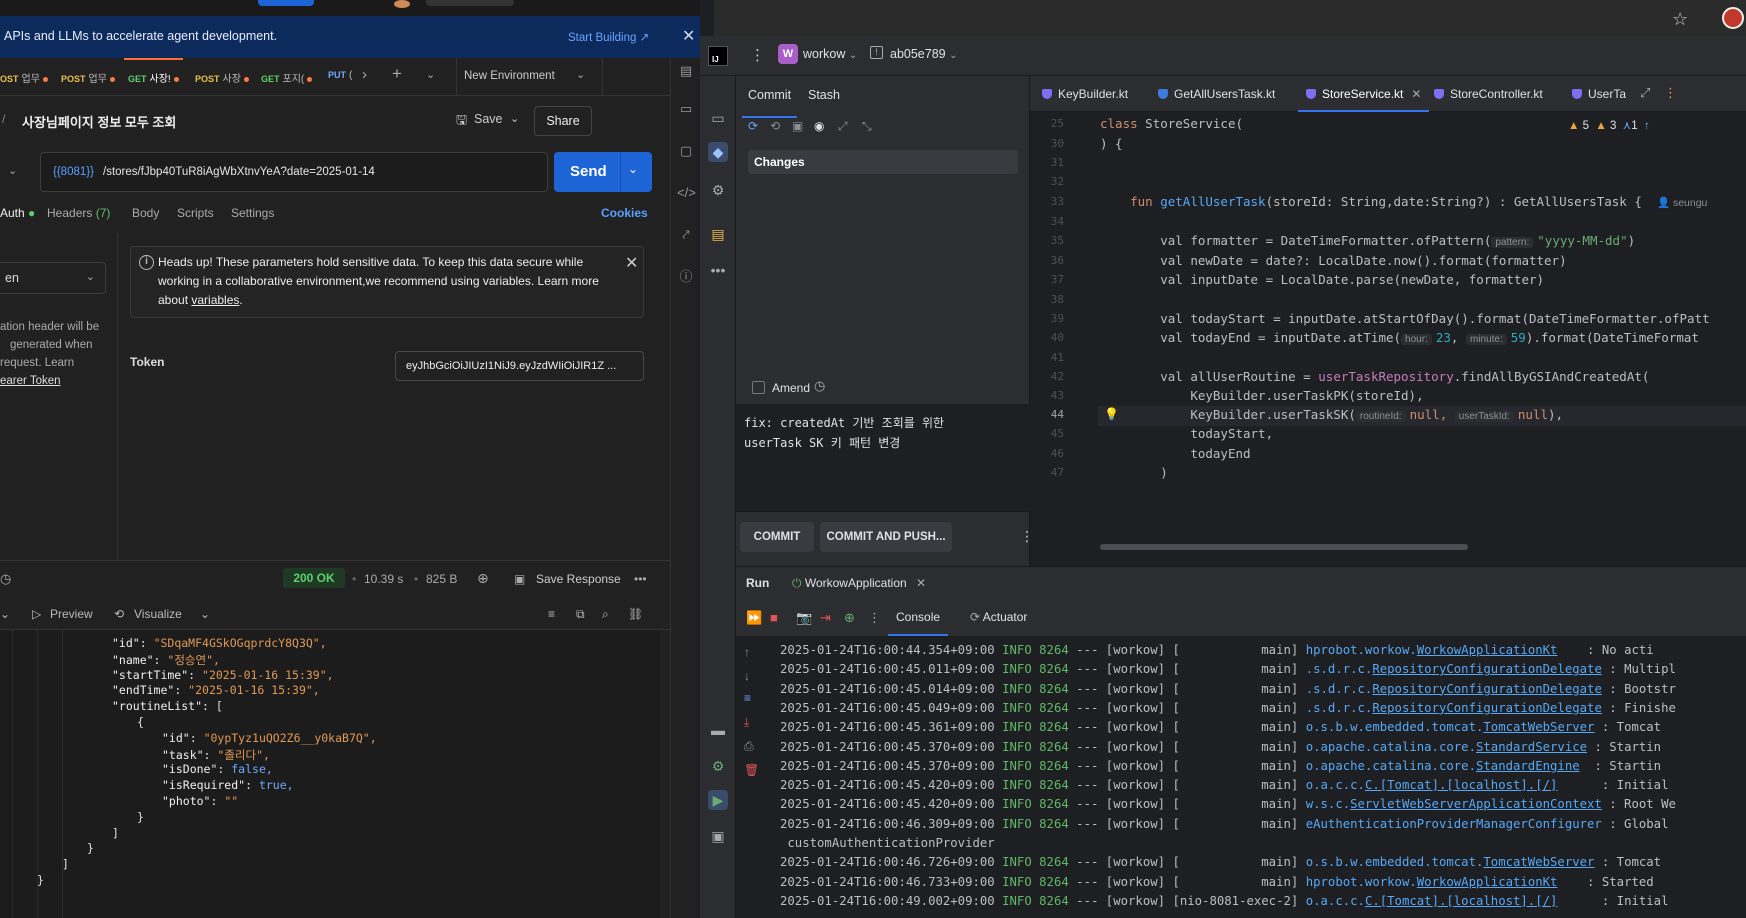 This screenshot has width=1746, height=918. What do you see at coordinates (12, 170) in the screenshot?
I see `method-chevron-icon: ⌄` at bounding box center [12, 170].